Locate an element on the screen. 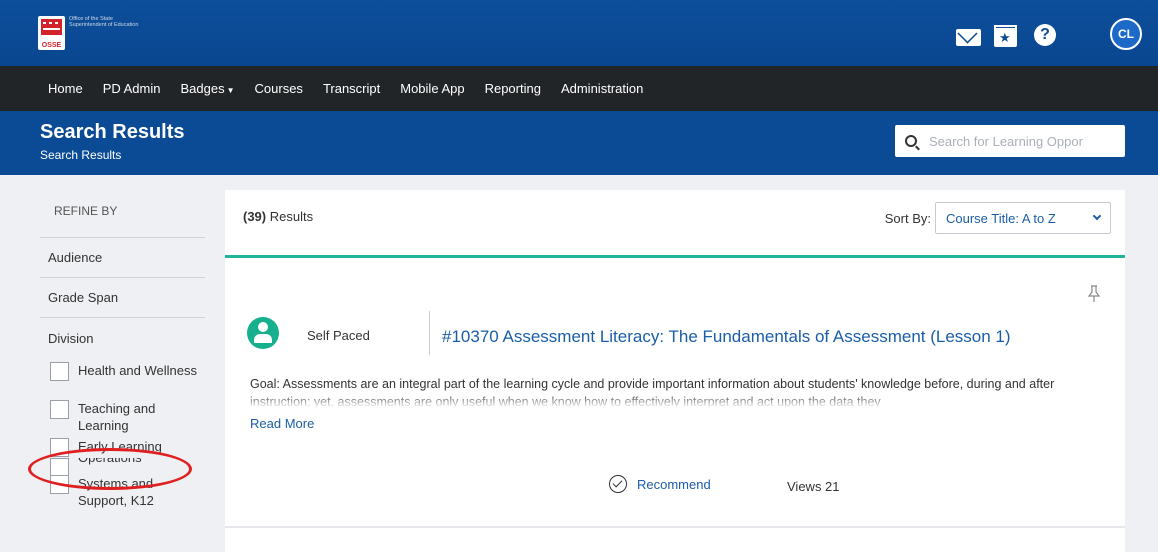 The height and width of the screenshot is (552, 1158). option-label: Health and Wellness is located at coordinates (137, 370).